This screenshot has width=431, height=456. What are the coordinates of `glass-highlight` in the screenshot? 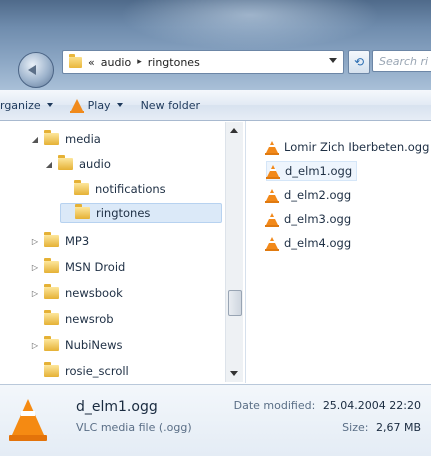 It's located at (250, 25).